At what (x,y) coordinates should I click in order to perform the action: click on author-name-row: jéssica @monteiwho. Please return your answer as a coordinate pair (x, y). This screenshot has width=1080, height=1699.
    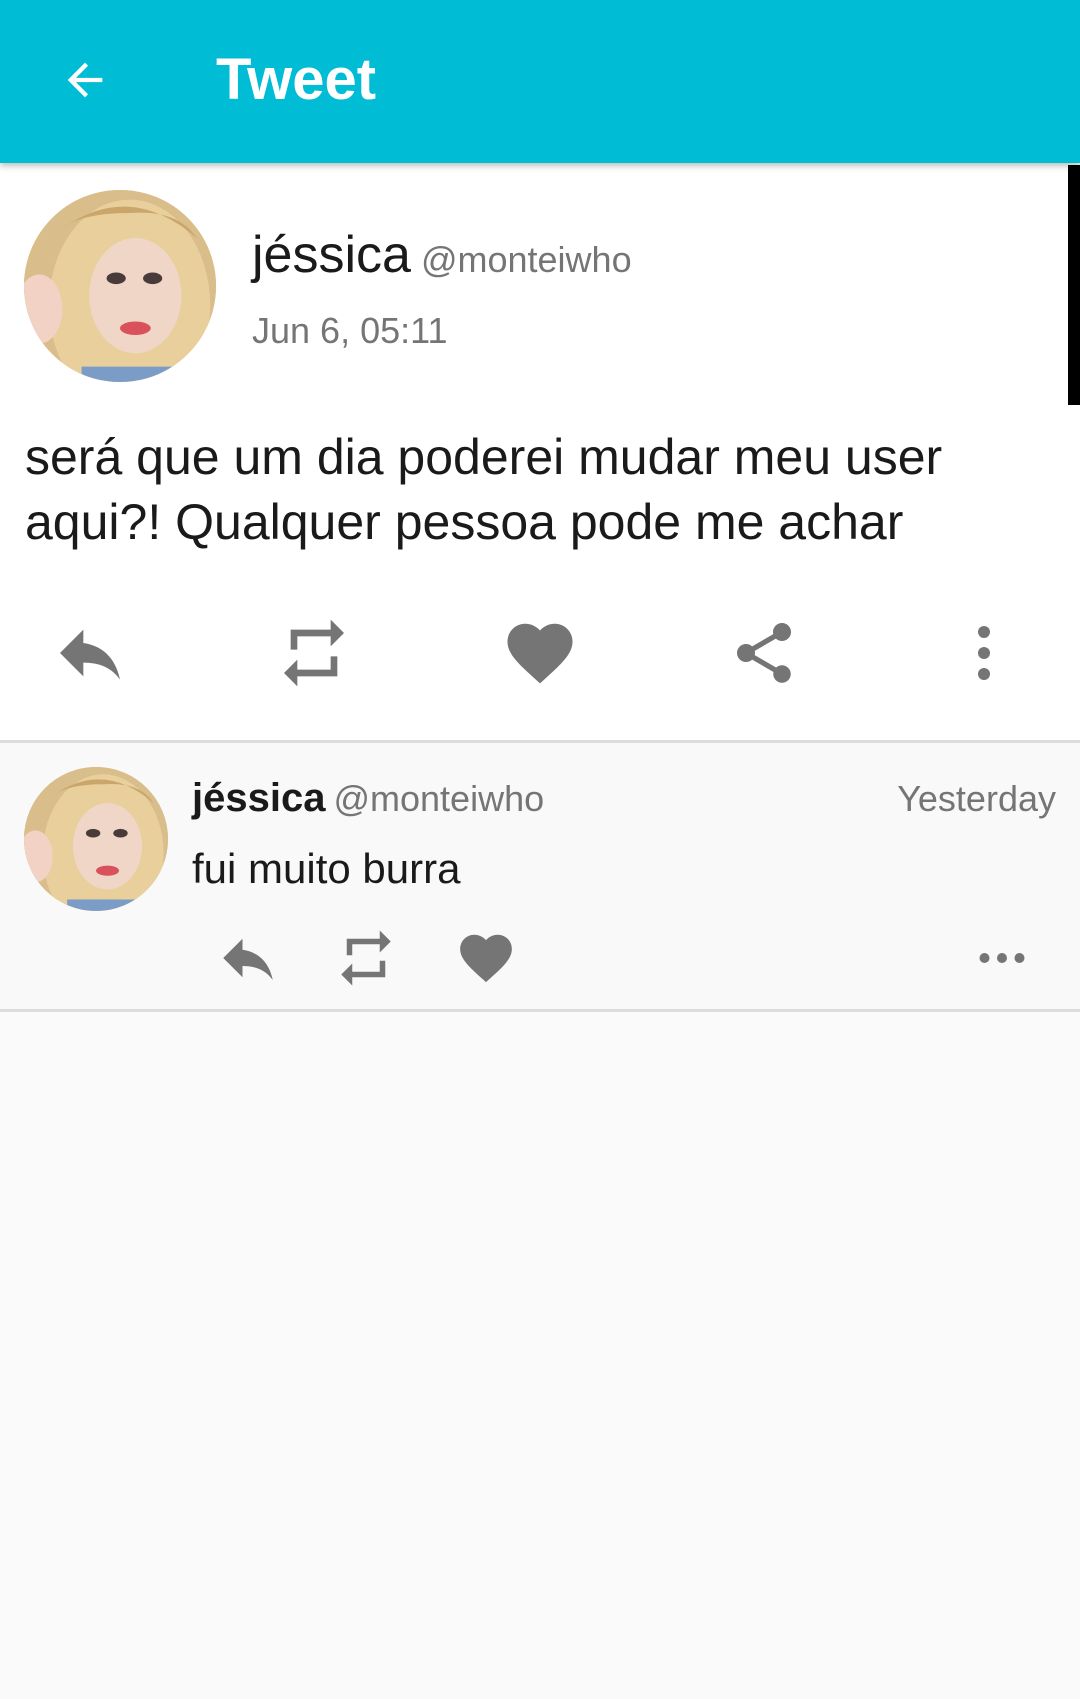
    Looking at the image, I should click on (442, 257).